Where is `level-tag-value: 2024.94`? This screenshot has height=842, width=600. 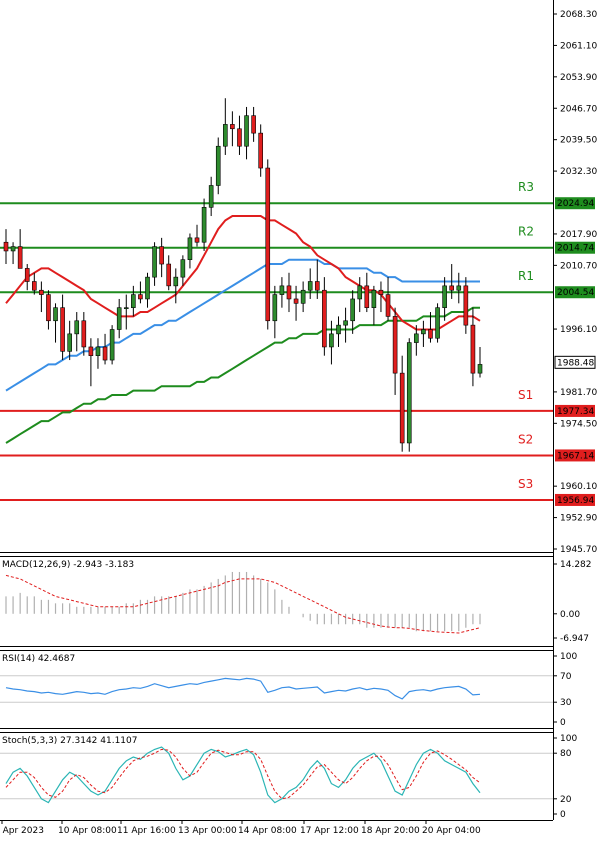
level-tag-value: 2024.94 is located at coordinates (575, 204).